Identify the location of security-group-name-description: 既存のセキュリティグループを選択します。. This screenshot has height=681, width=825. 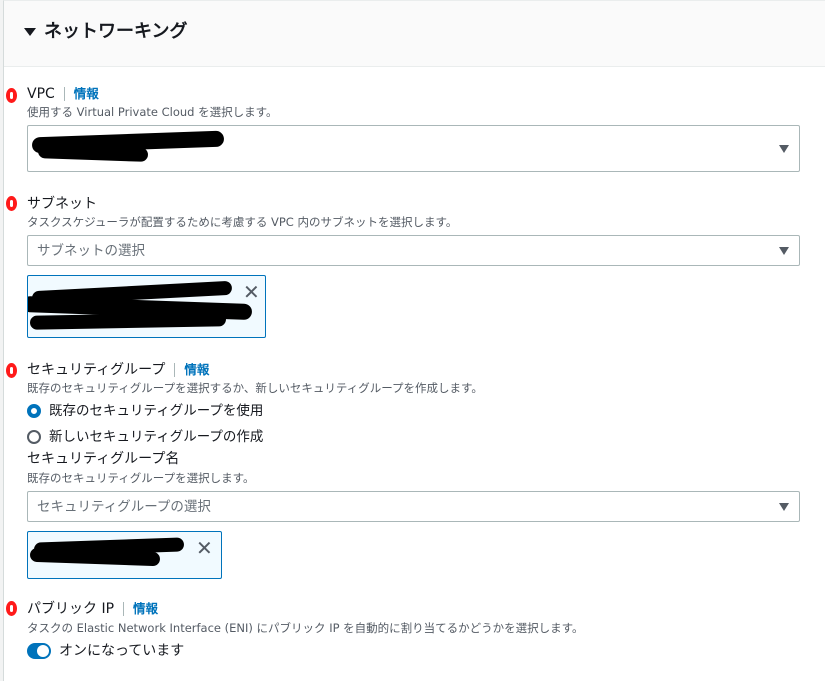
(141, 478).